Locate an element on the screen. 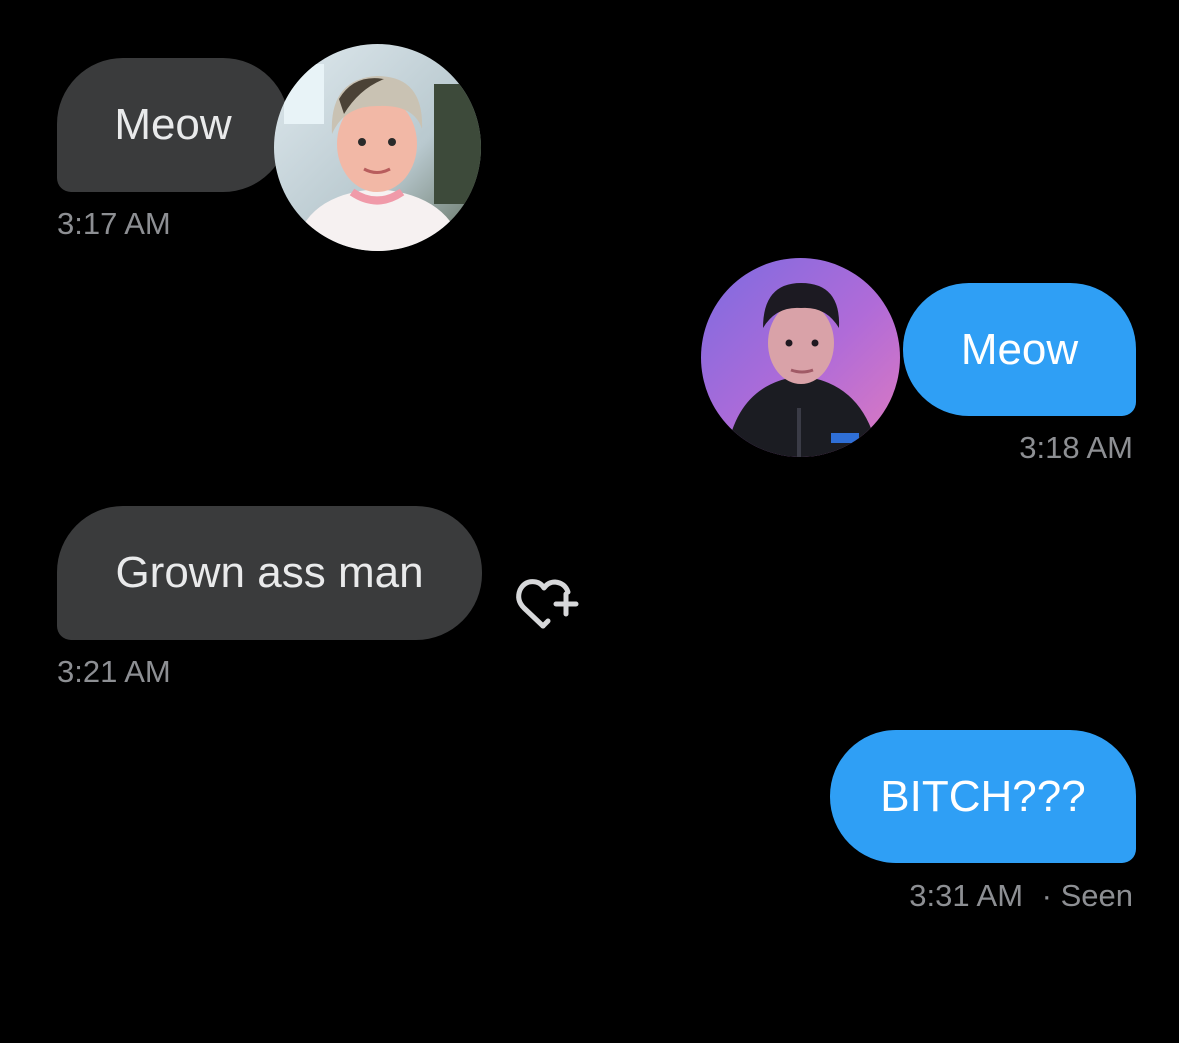 The image size is (1179, 1043). message-bubble-incoming: Meow is located at coordinates (173, 125).